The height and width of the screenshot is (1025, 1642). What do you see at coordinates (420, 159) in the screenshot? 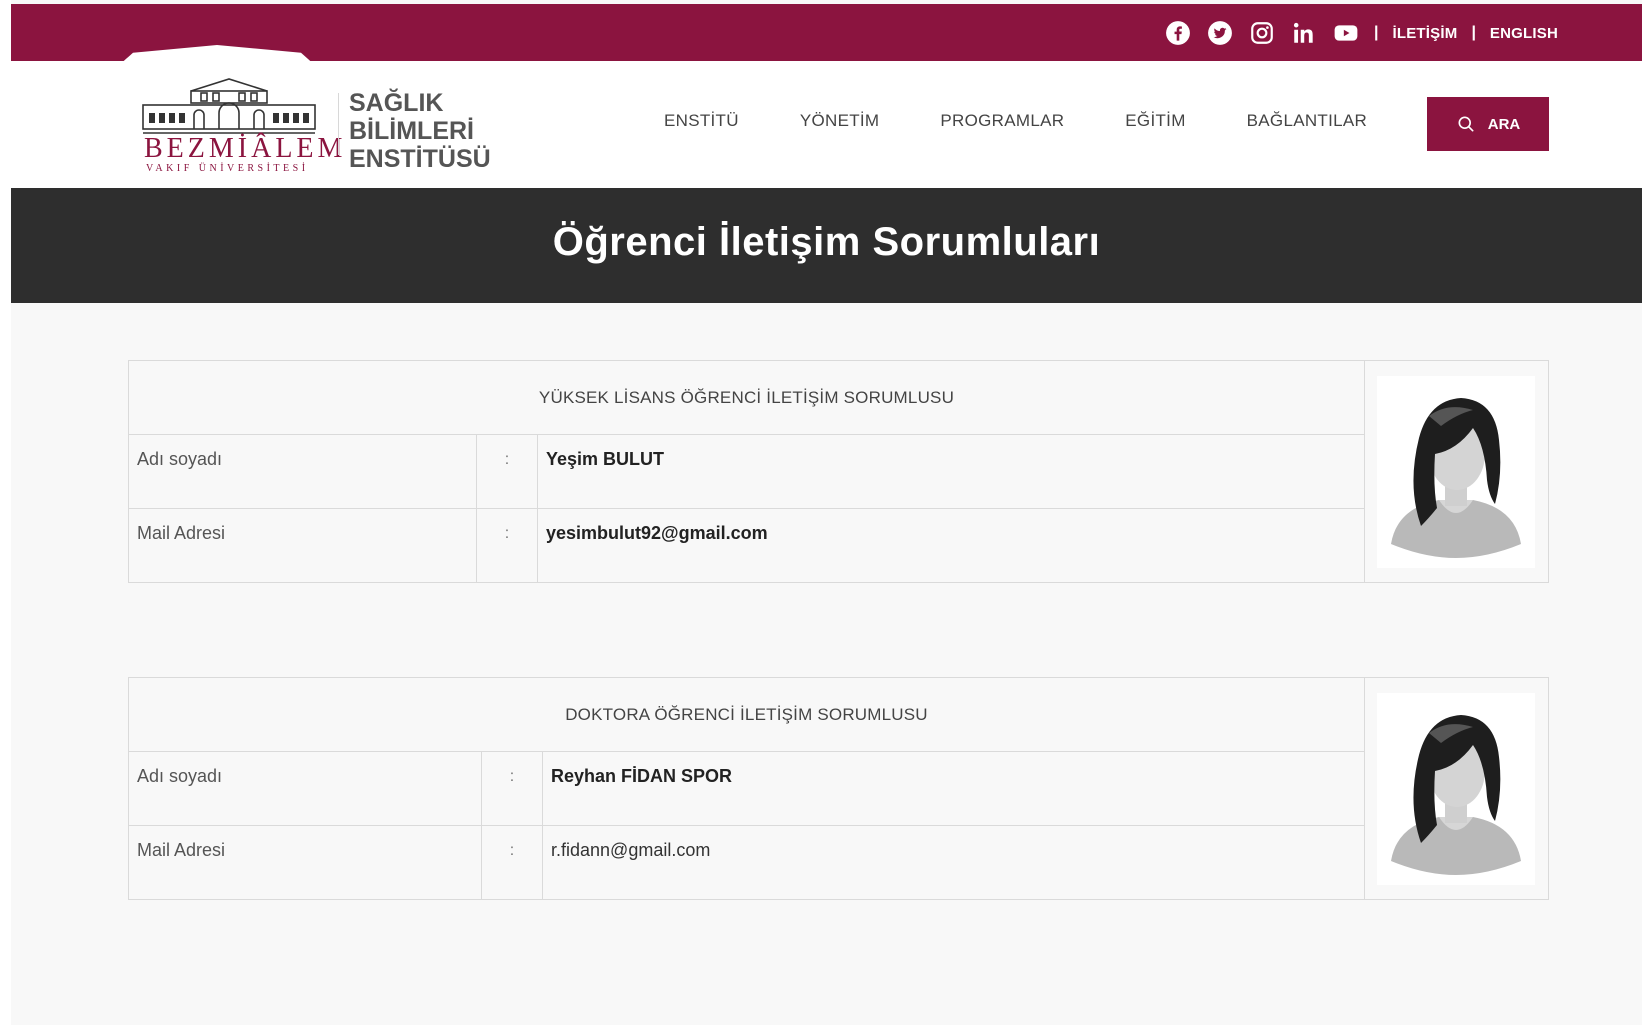
I see `institute-name-line: ENSTİTÜSÜ` at bounding box center [420, 159].